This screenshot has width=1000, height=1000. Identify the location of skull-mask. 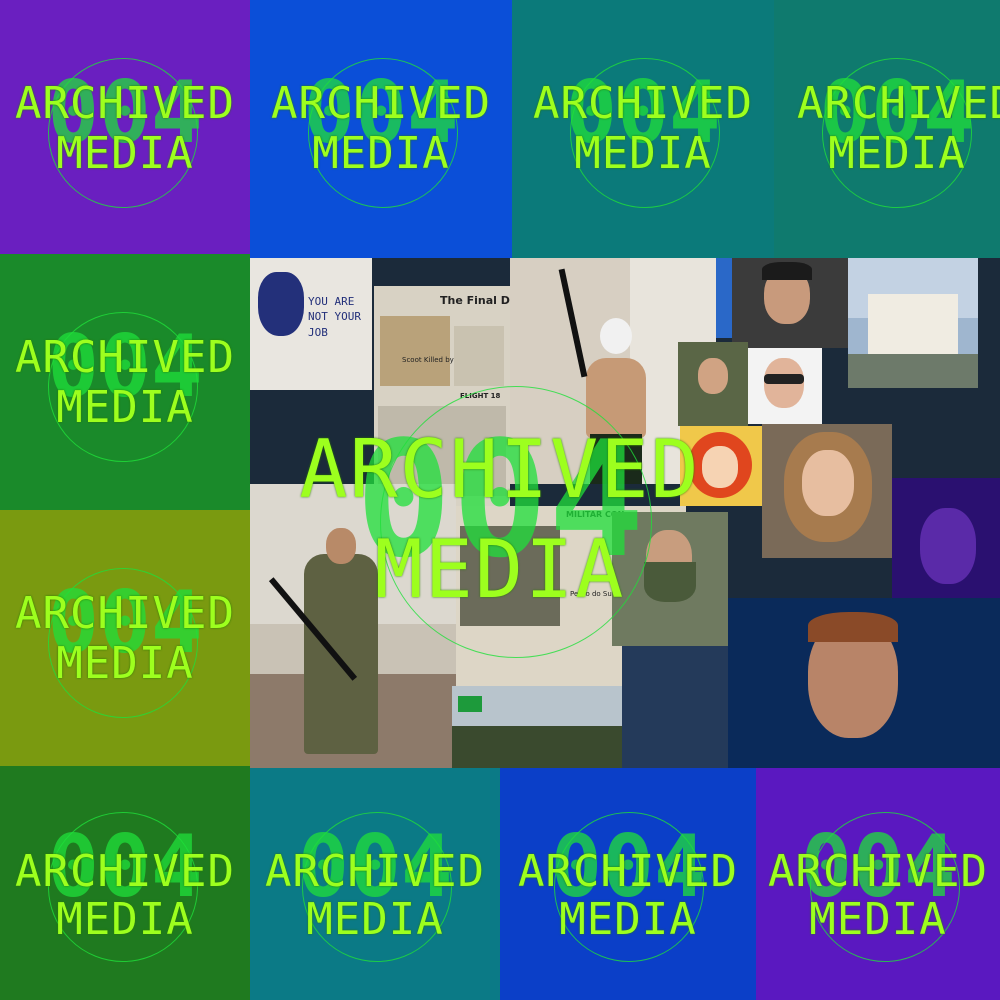
(616, 336).